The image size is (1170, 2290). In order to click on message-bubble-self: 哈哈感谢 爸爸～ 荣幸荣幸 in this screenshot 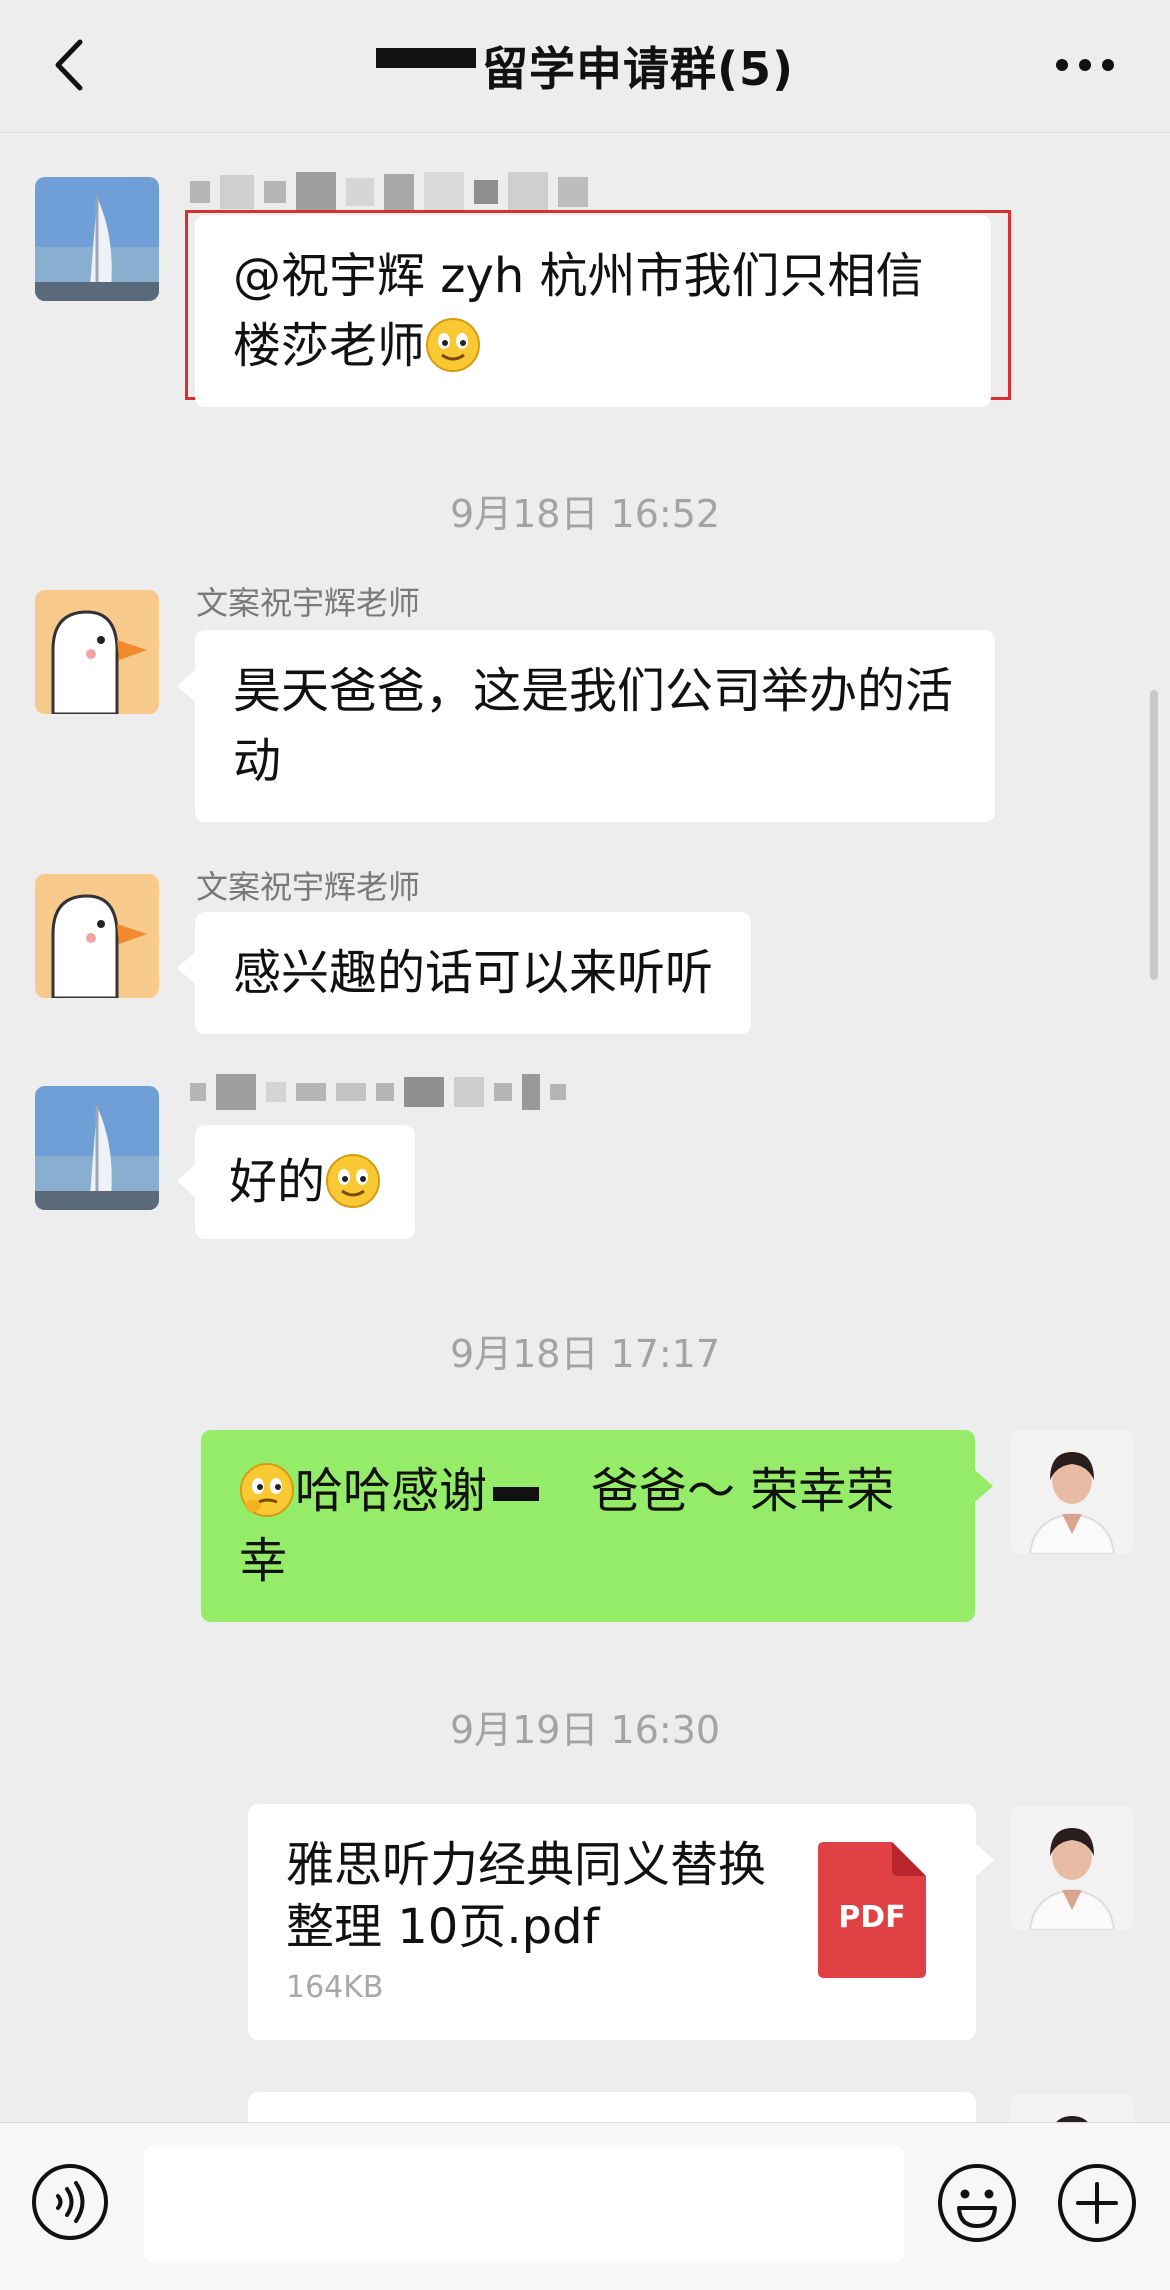, I will do `click(597, 1526)`.